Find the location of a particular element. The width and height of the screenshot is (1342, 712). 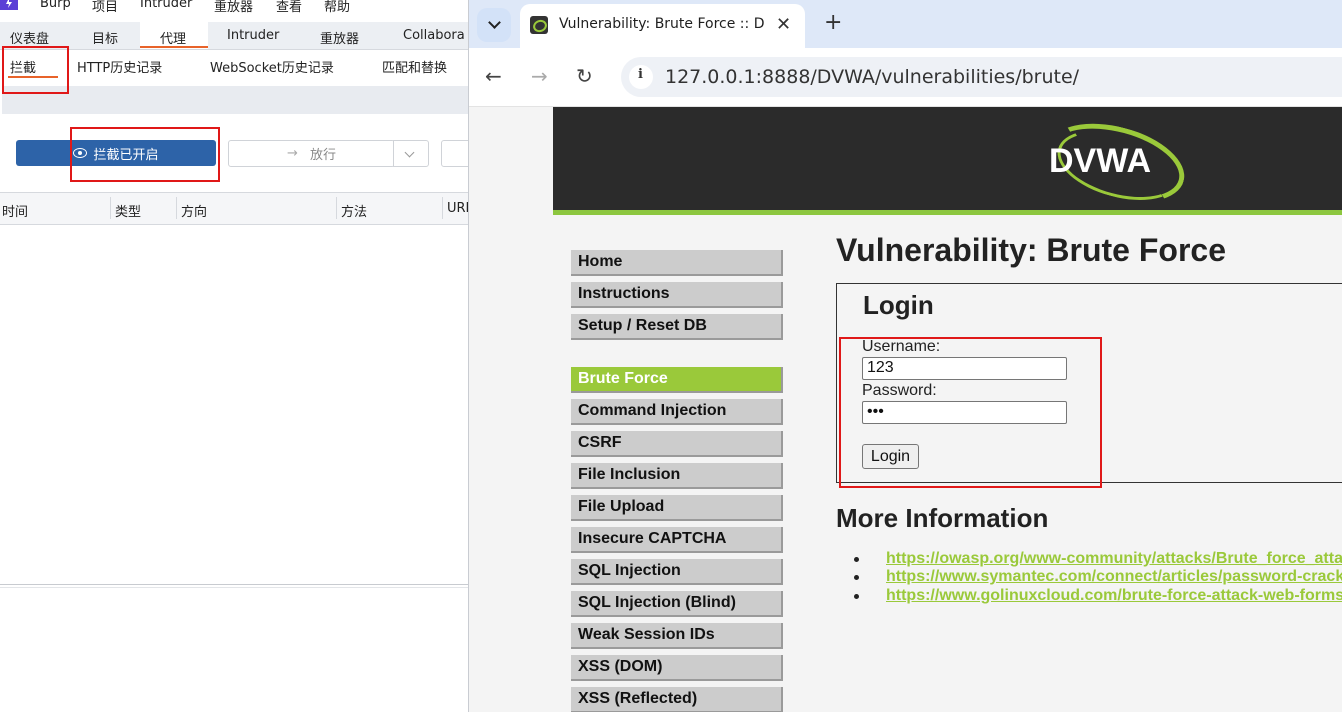

site-info-icon is located at coordinates (641, 77).